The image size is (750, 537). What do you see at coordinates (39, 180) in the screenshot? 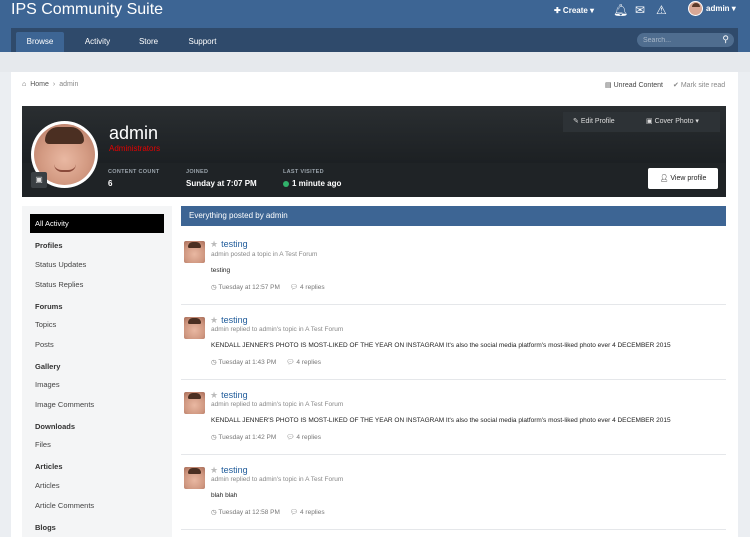
I see `photo-edit-icon: ▣` at bounding box center [39, 180].